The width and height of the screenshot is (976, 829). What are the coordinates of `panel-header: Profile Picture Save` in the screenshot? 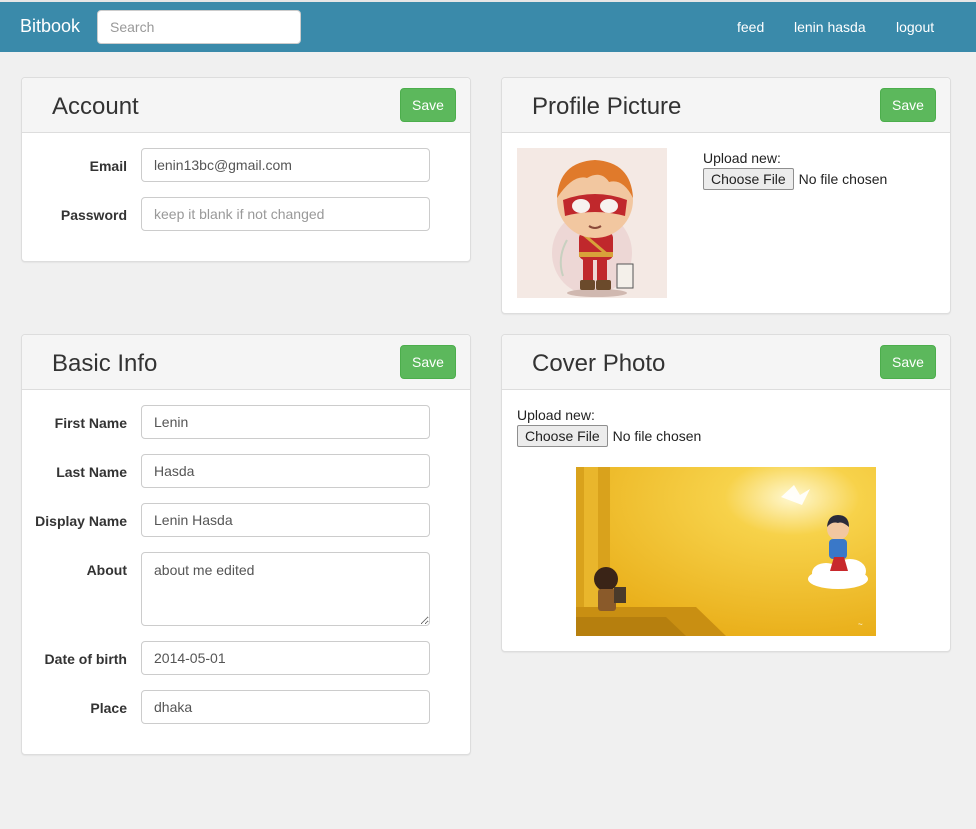 It's located at (726, 105).